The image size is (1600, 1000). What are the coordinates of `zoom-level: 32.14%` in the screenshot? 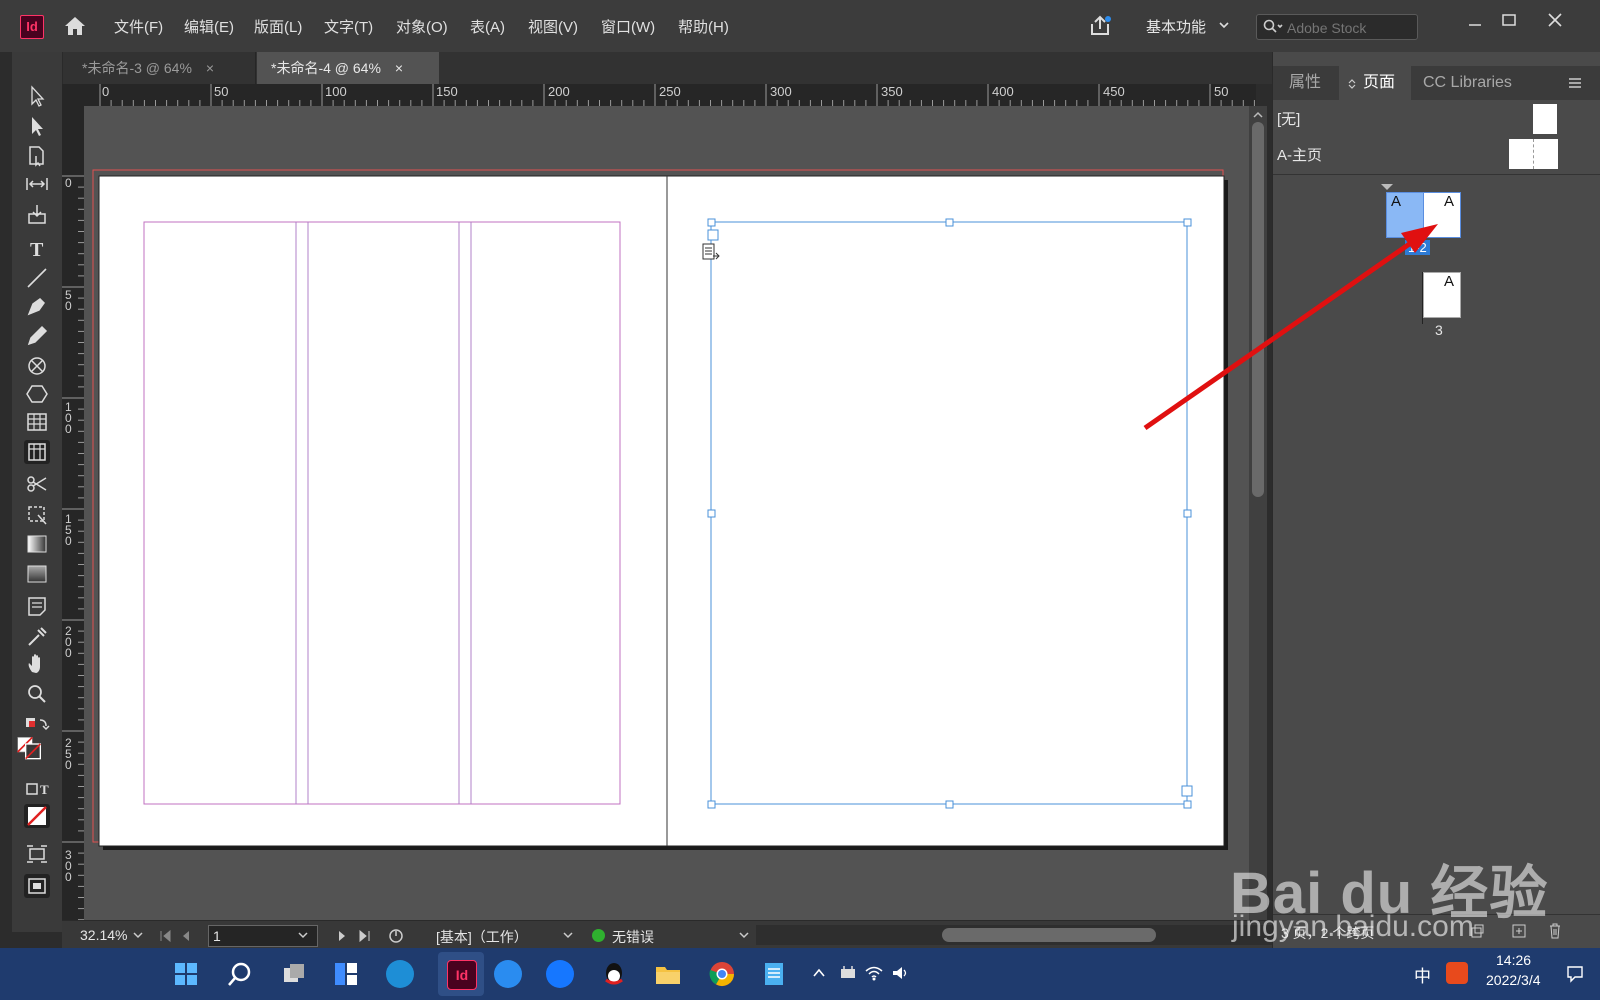 It's located at (103, 935).